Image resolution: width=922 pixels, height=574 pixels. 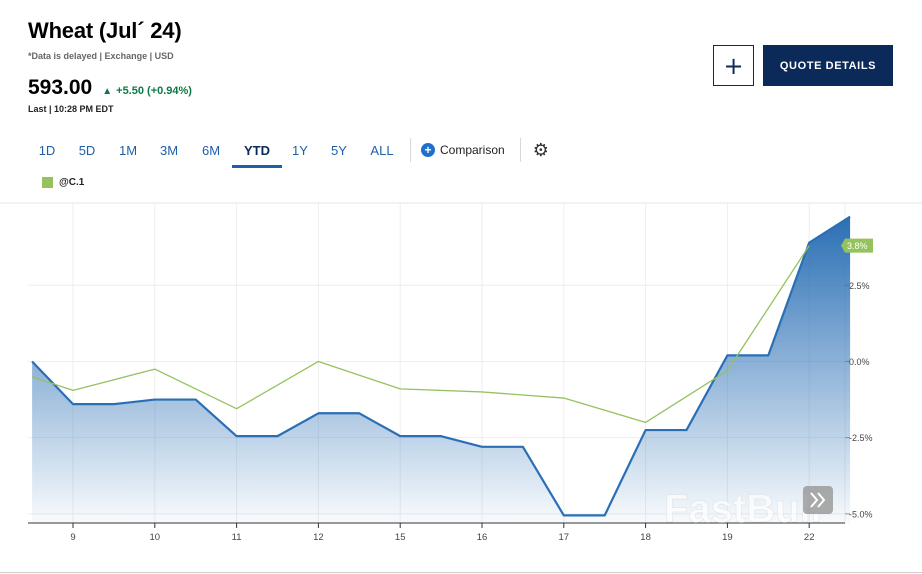 What do you see at coordinates (318, 537) in the screenshot?
I see `x-tick-label: 12` at bounding box center [318, 537].